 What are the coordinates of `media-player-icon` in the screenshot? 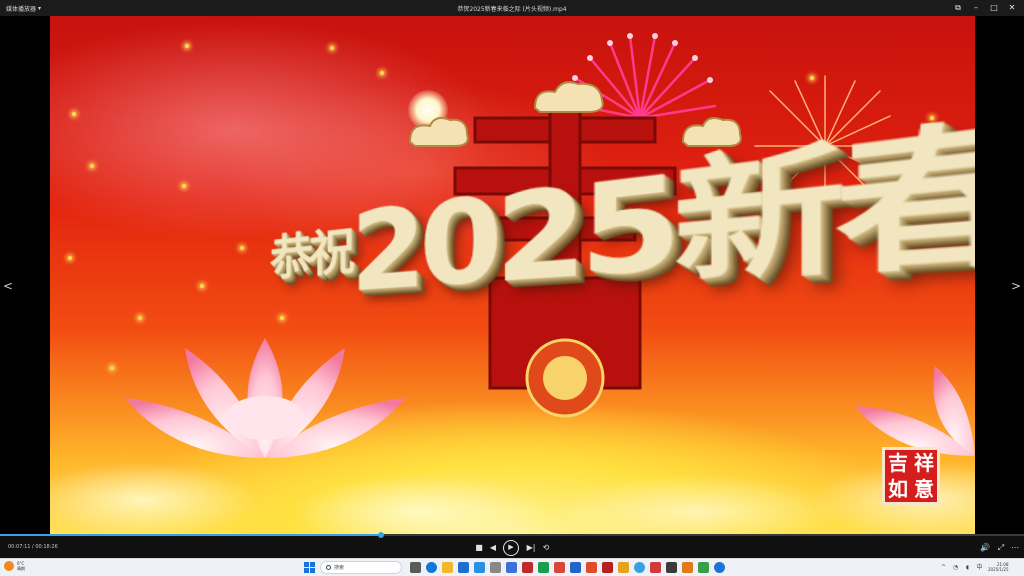 It's located at (719, 567).